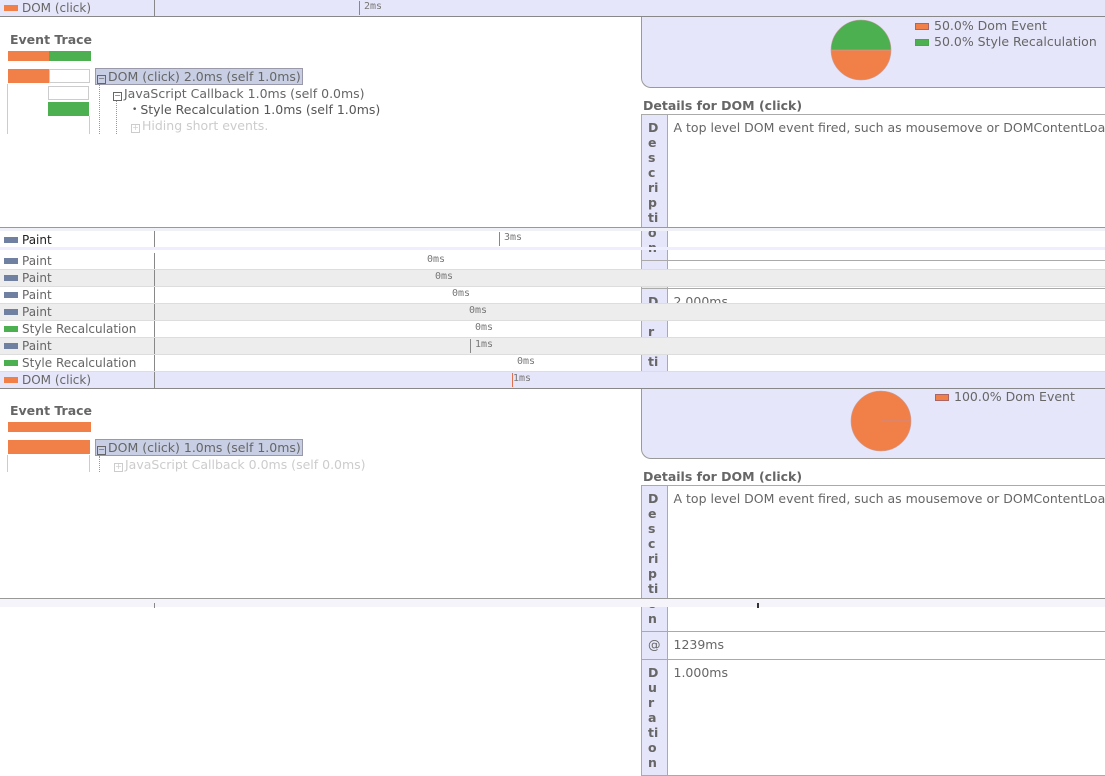 The image size is (1105, 776). I want to click on row-duration: 3ms, so click(513, 237).